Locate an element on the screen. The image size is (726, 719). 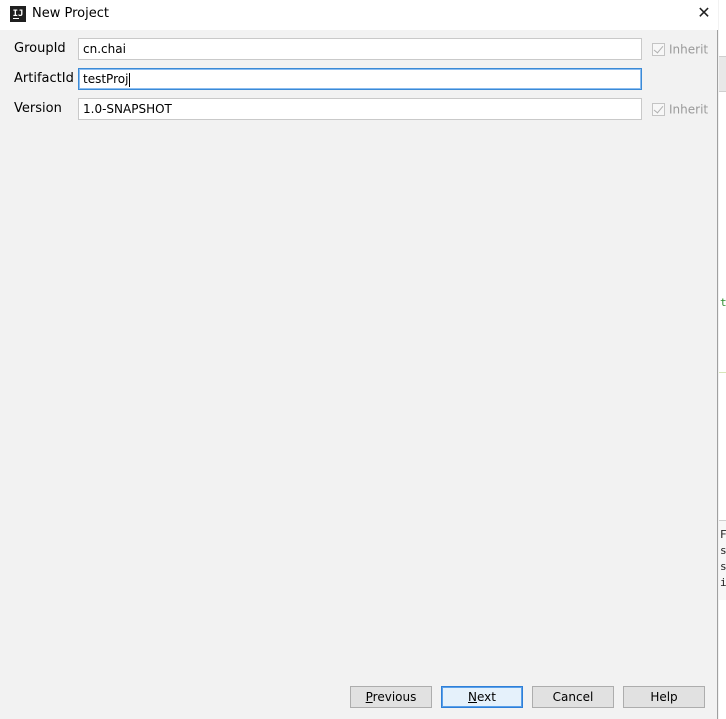
artifactid-label: ArtifactId is located at coordinates (44, 78).